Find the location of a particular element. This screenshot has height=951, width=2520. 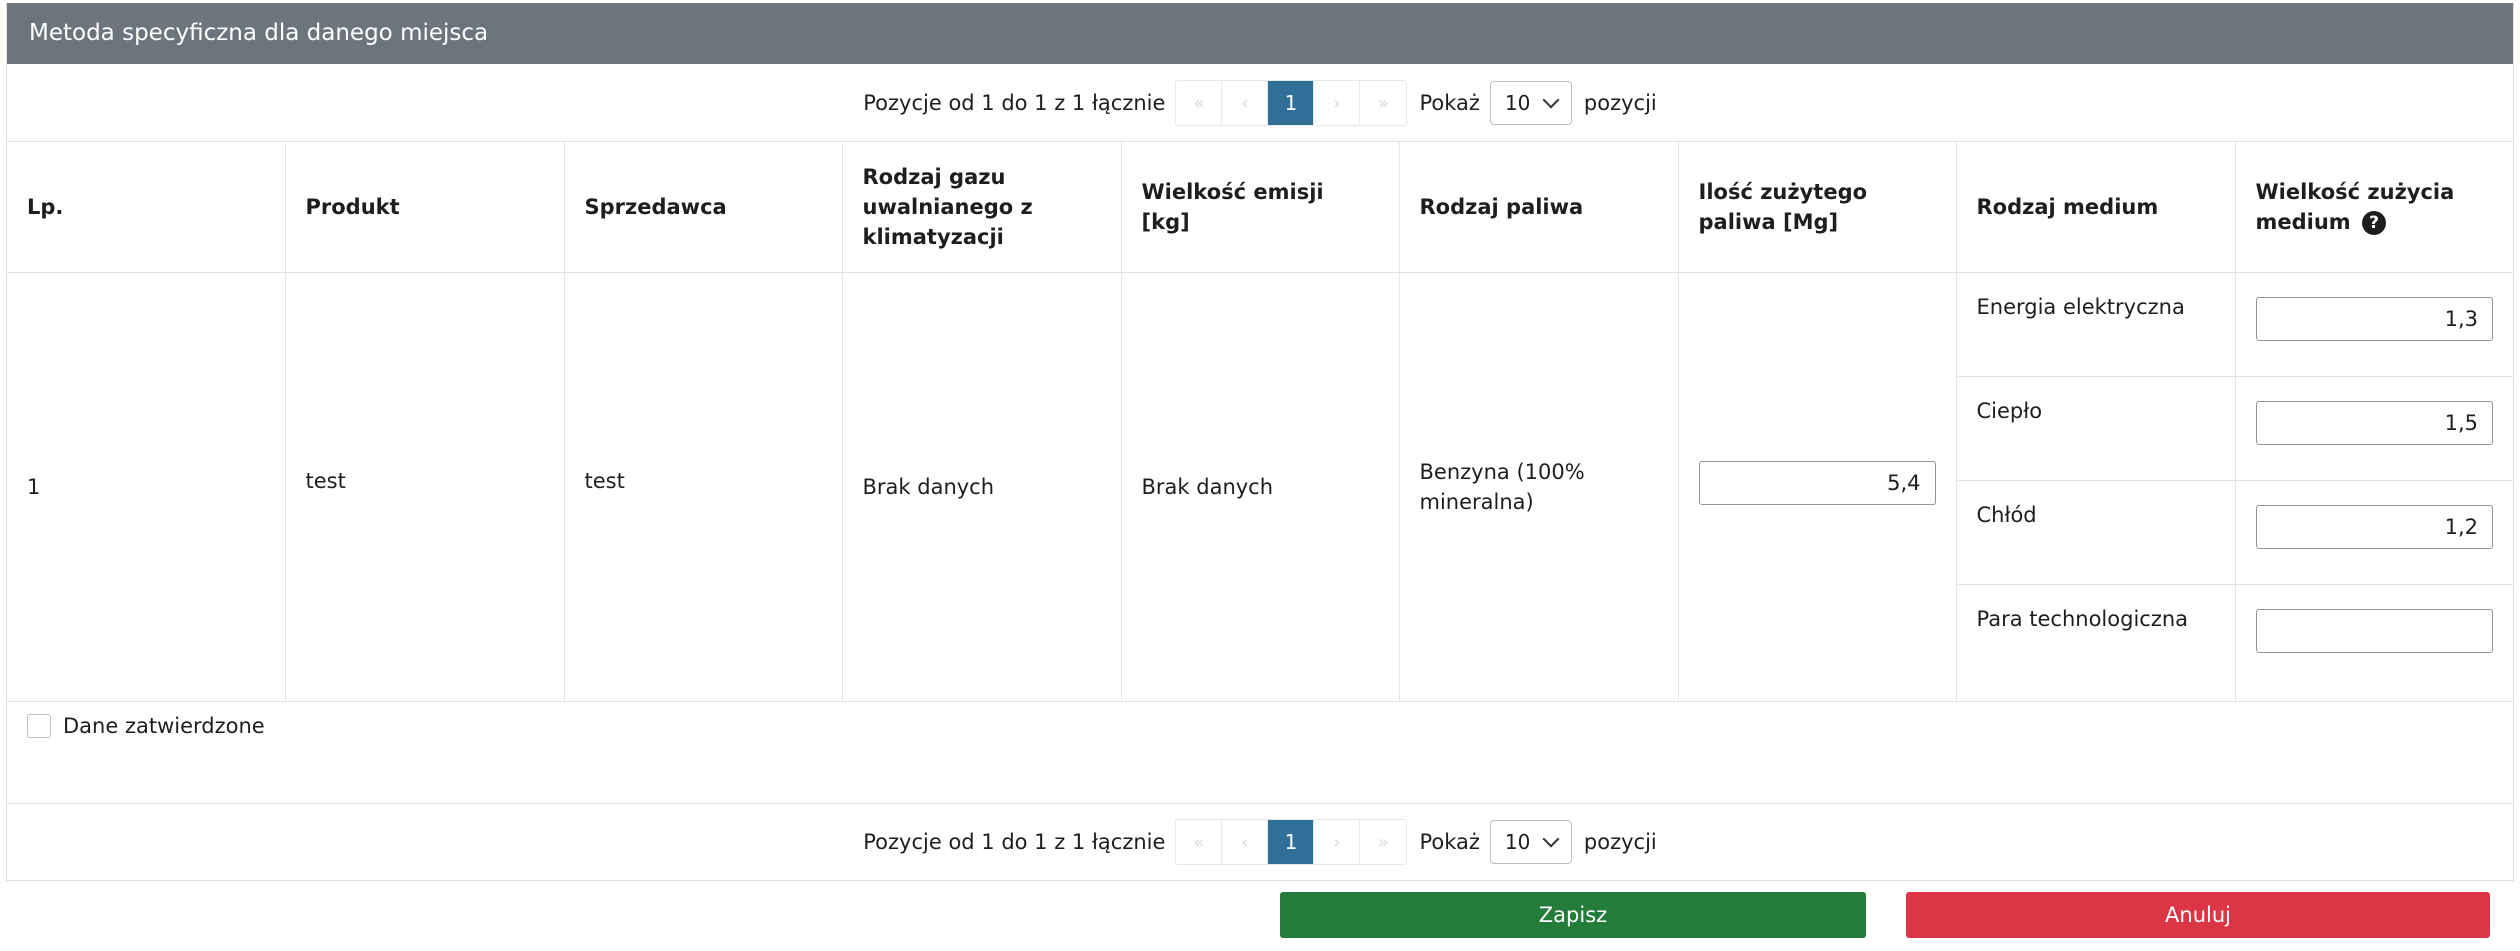

cell-product: test is located at coordinates (425, 487).